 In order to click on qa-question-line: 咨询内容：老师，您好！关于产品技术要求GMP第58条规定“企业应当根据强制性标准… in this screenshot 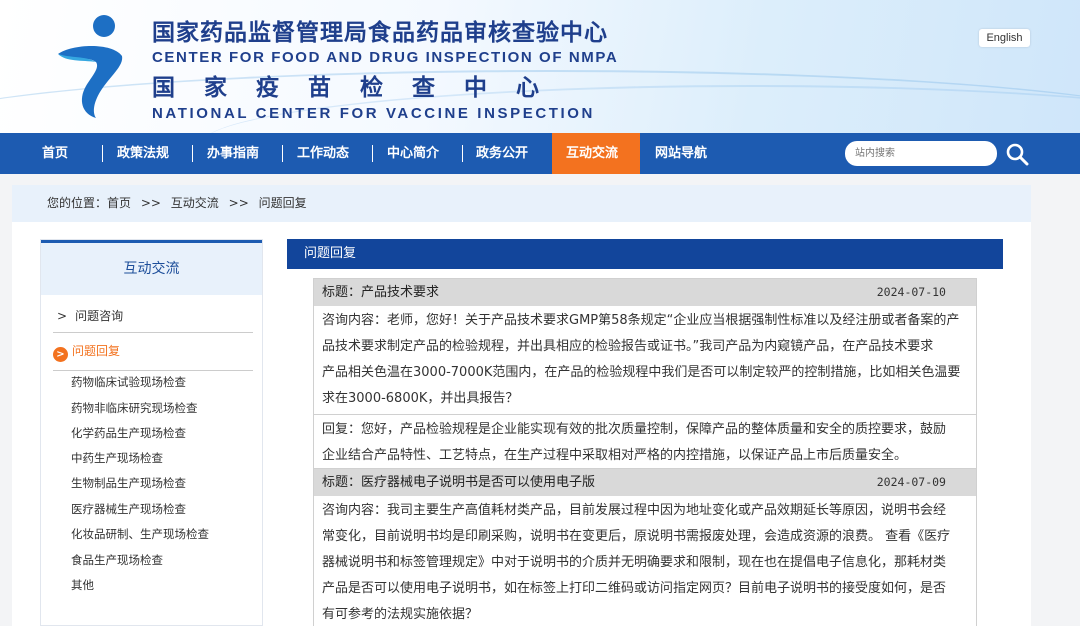, I will do `click(641, 320)`.